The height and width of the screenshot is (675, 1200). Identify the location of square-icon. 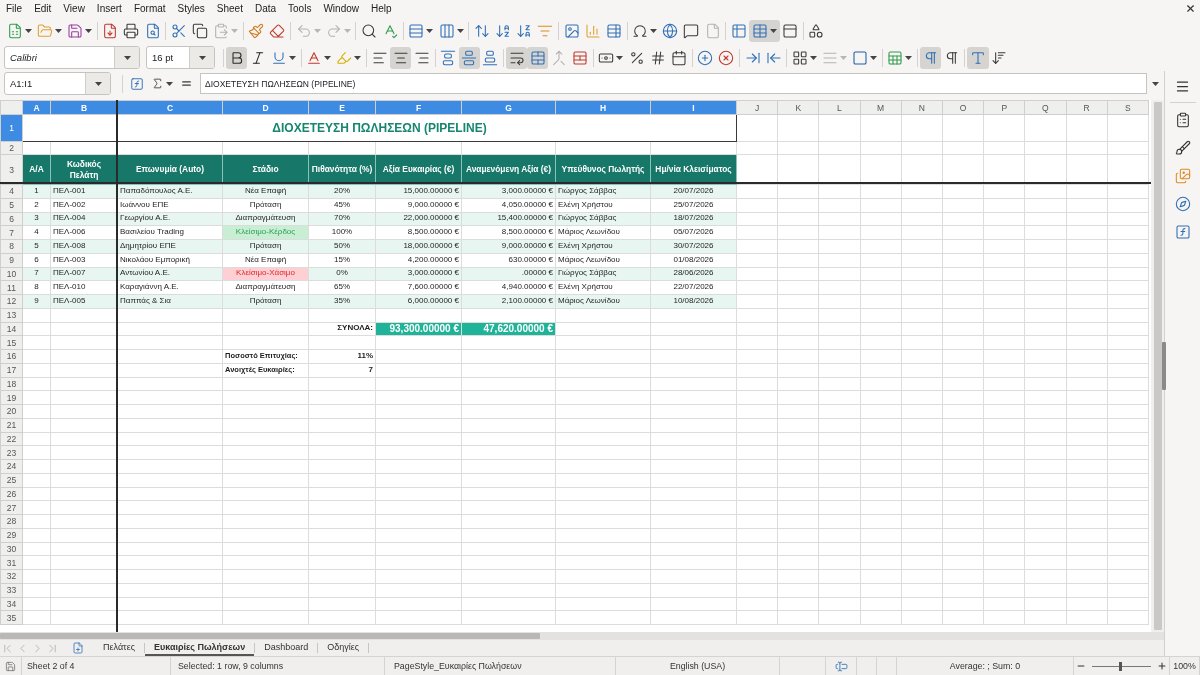
(860, 57).